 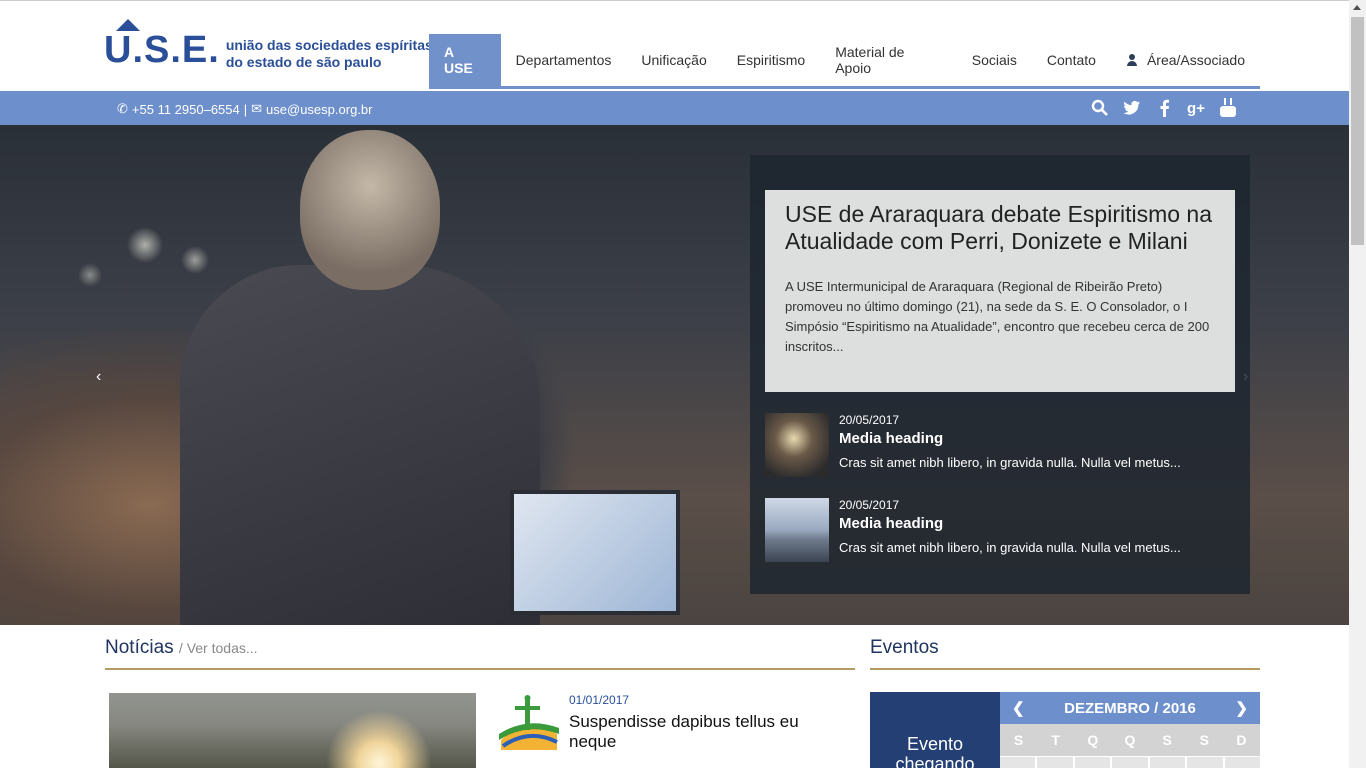 What do you see at coordinates (458, 60) in the screenshot?
I see `nav-label: A USE` at bounding box center [458, 60].